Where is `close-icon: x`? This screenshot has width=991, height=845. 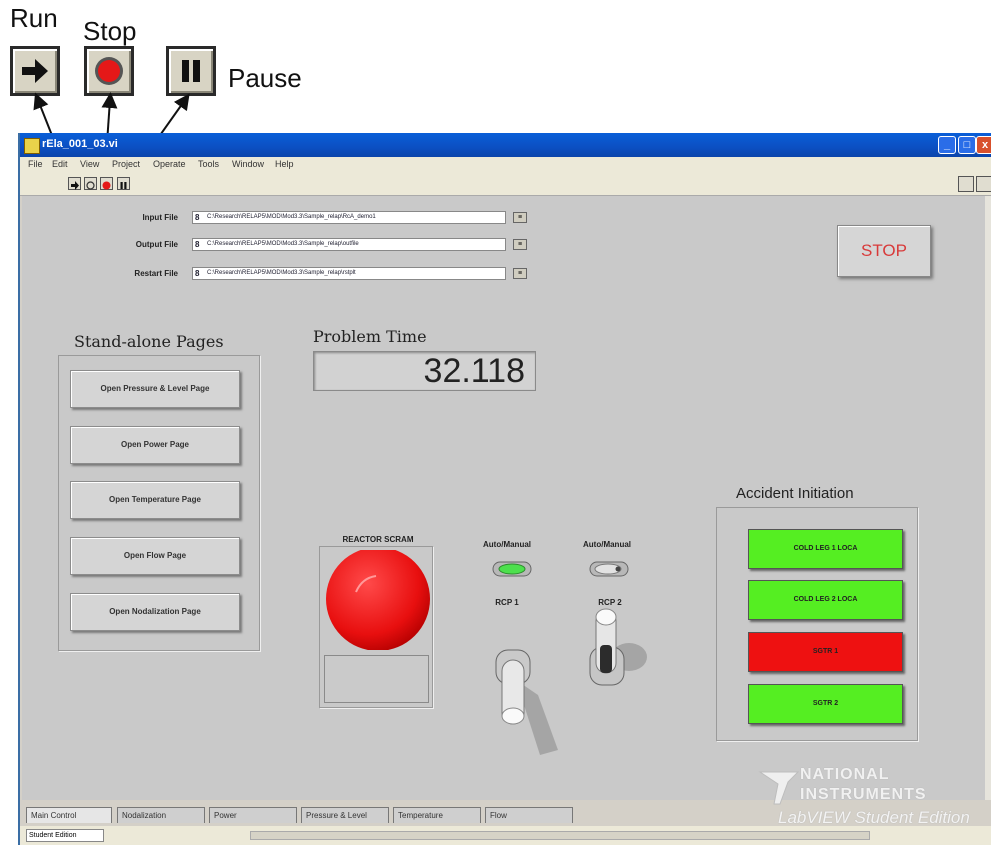
close-icon: x is located at coordinates (983, 145).